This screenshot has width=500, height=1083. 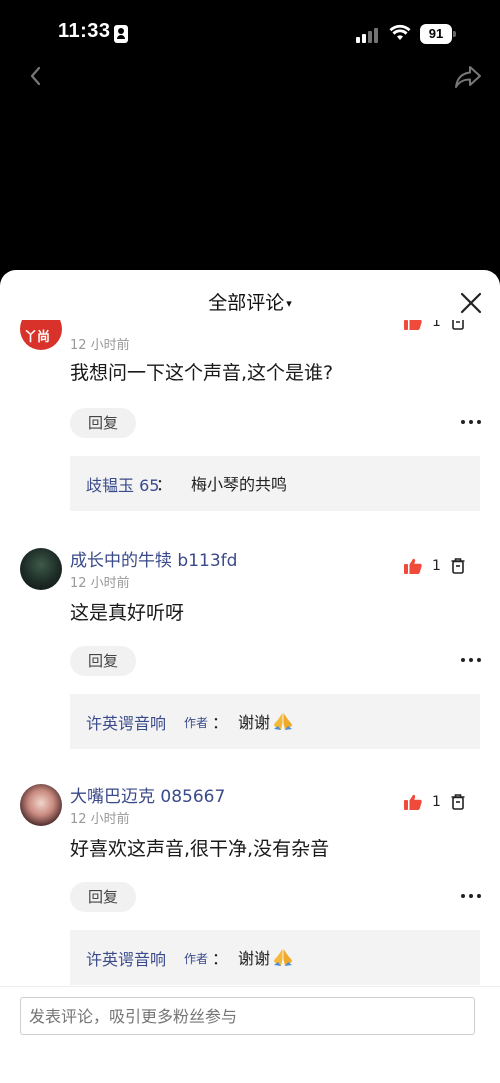 What do you see at coordinates (471, 303) in the screenshot?
I see `close-icon` at bounding box center [471, 303].